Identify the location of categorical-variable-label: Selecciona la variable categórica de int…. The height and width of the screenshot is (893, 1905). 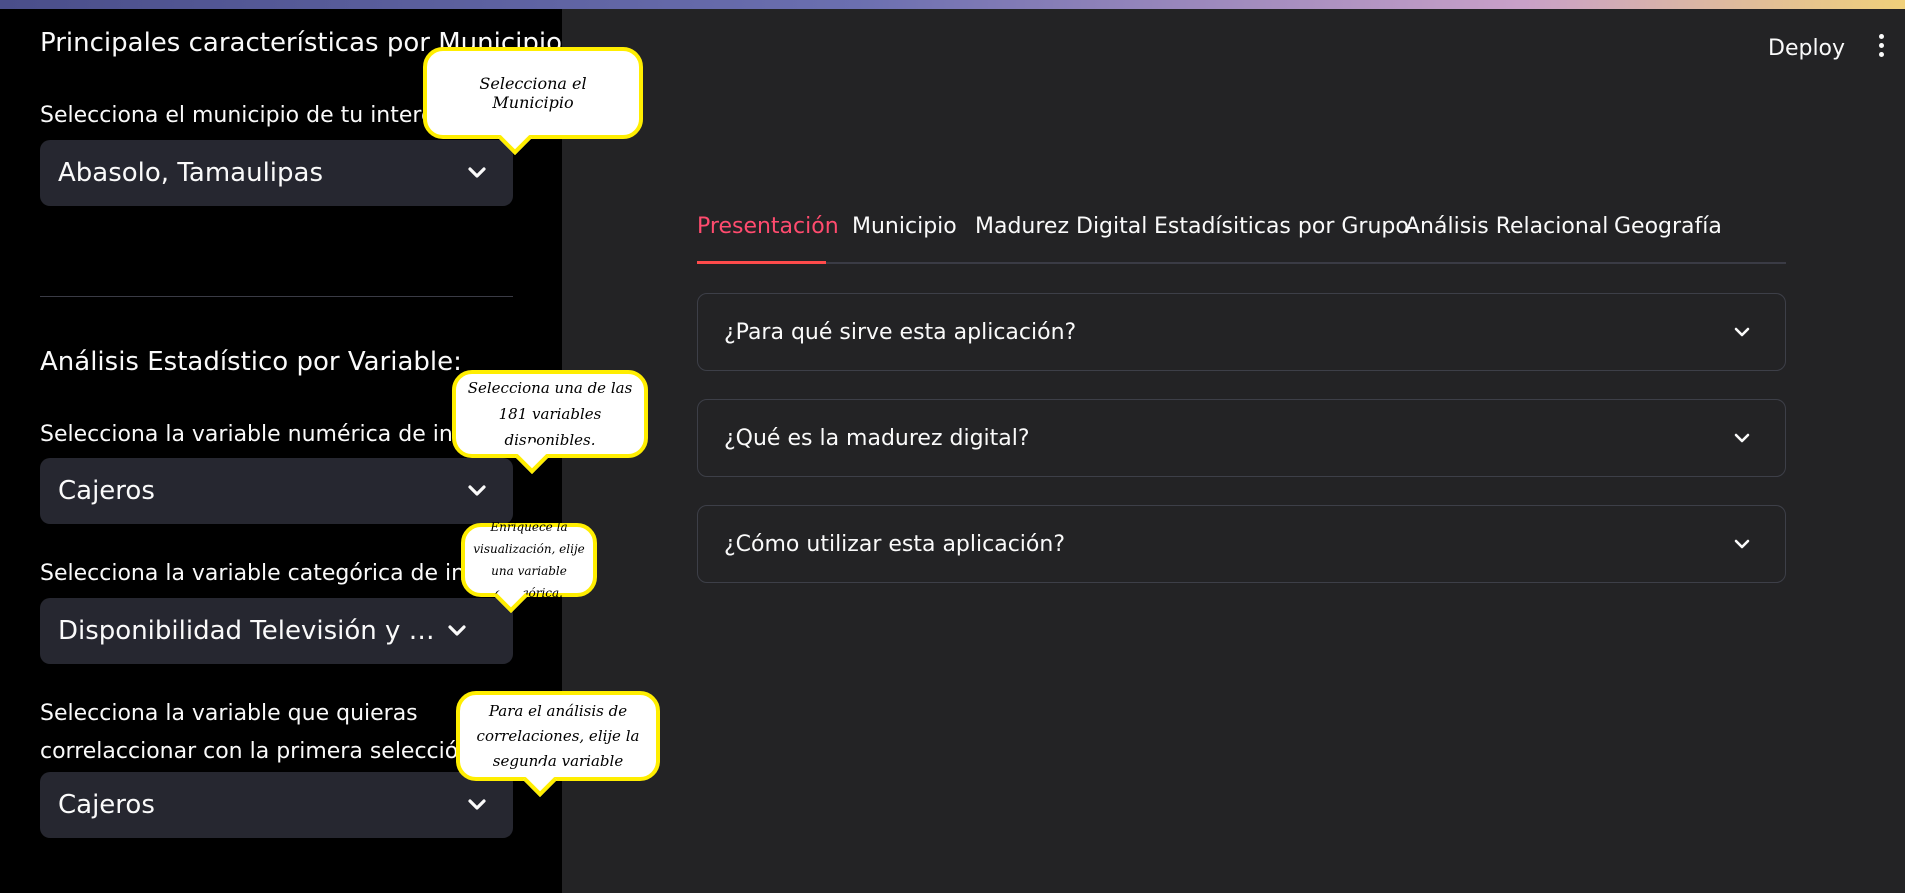
(284, 573).